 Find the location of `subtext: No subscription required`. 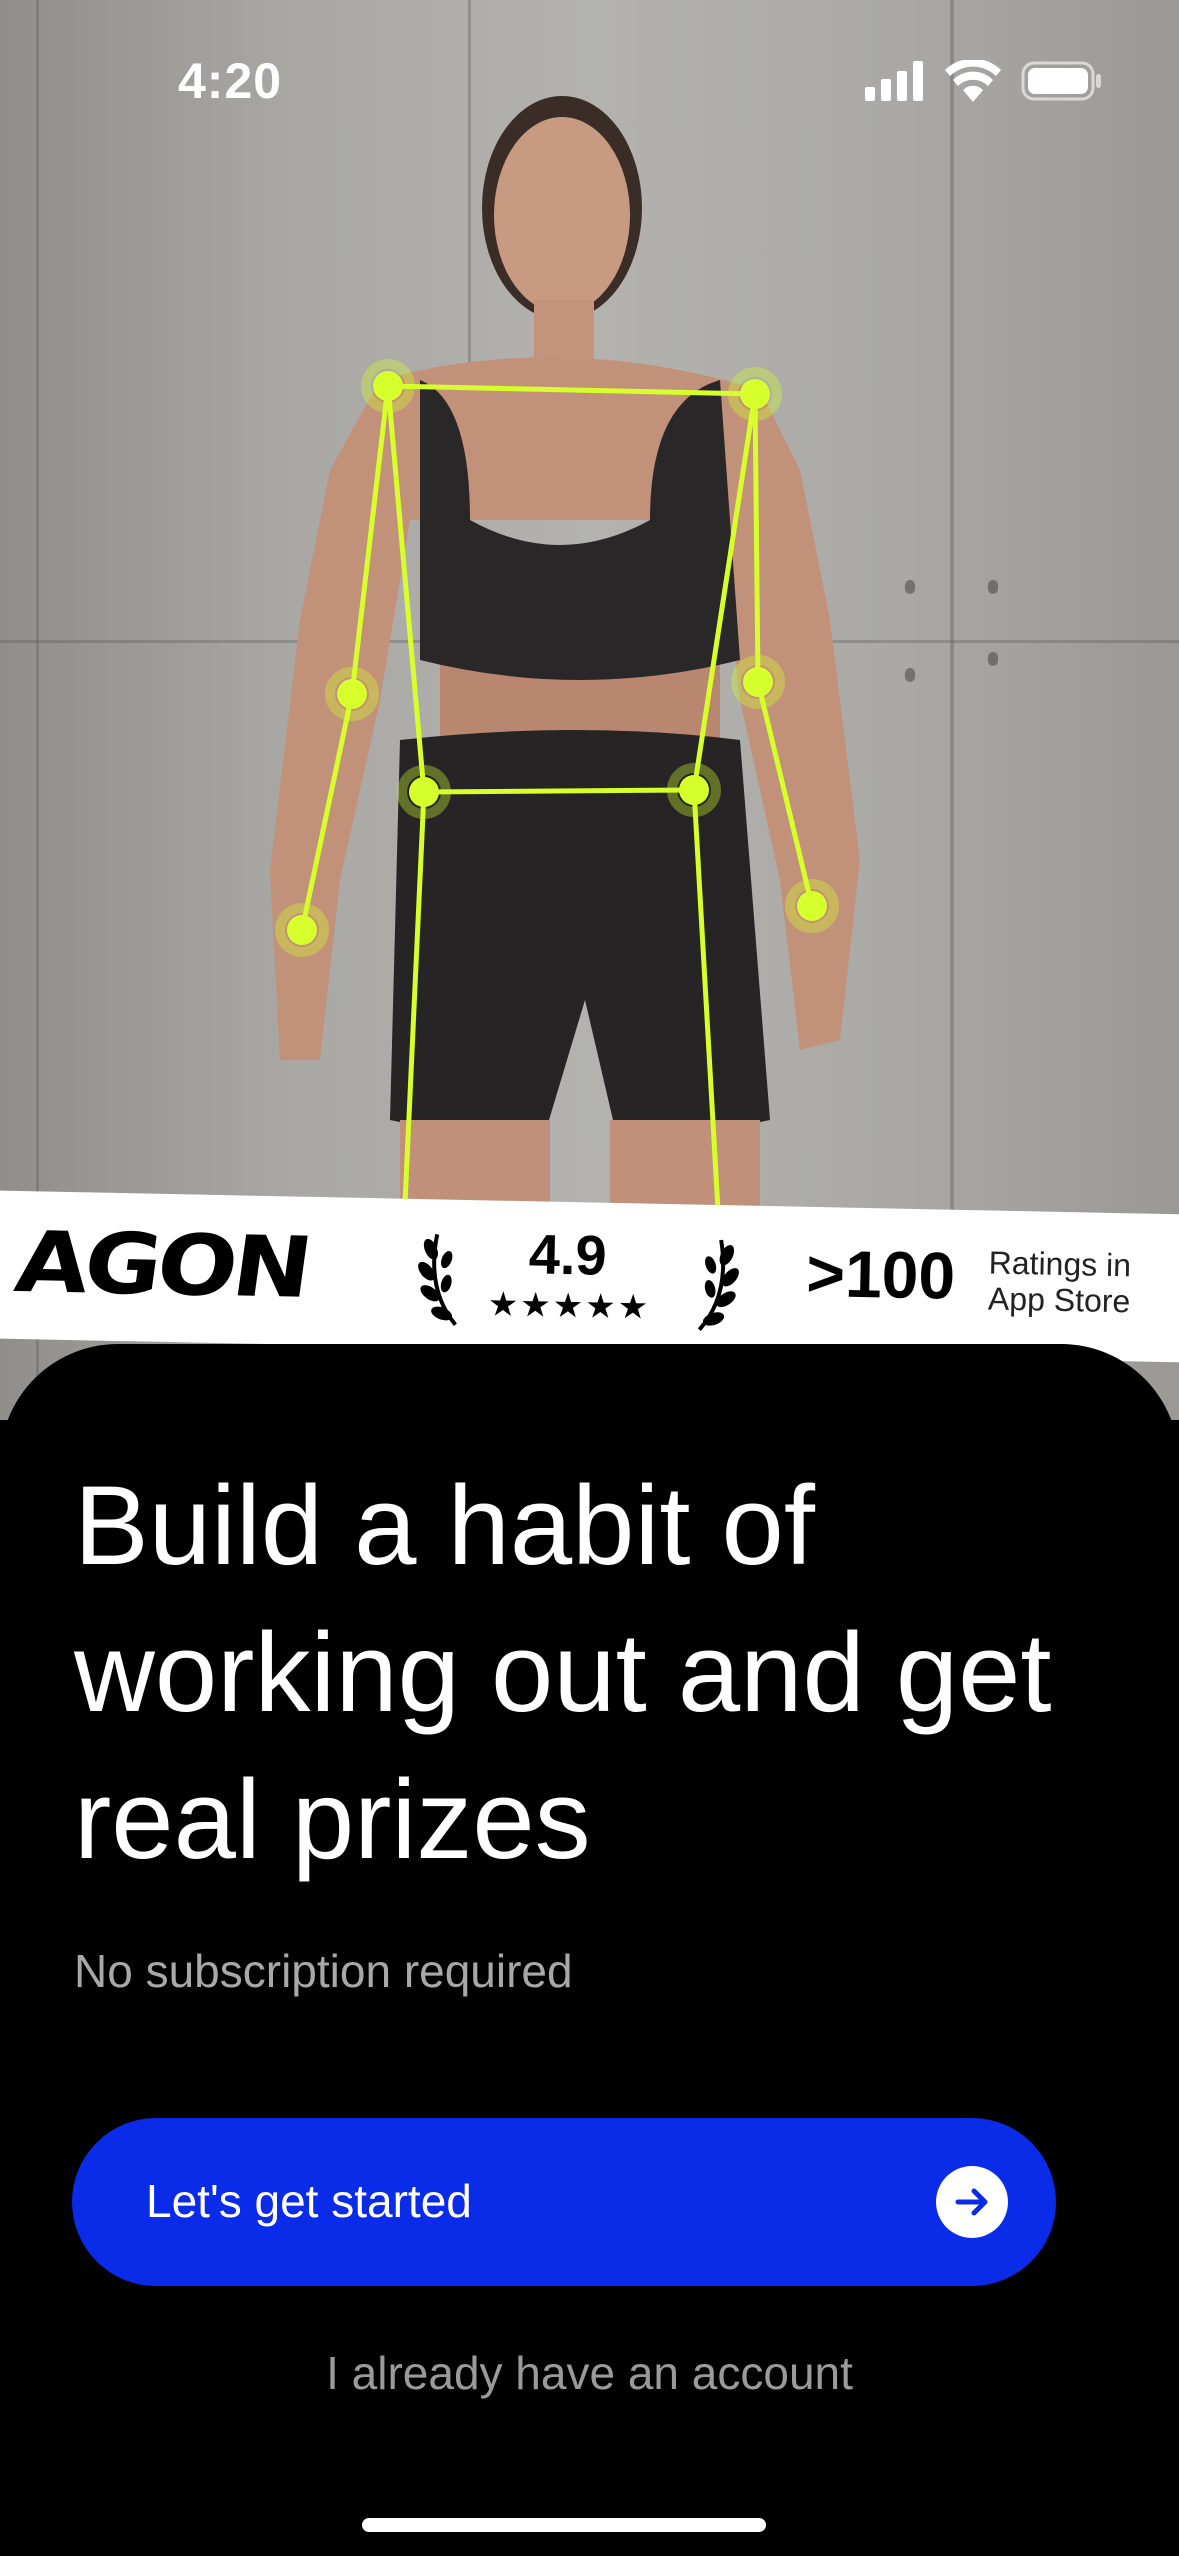

subtext: No subscription required is located at coordinates (323, 1971).